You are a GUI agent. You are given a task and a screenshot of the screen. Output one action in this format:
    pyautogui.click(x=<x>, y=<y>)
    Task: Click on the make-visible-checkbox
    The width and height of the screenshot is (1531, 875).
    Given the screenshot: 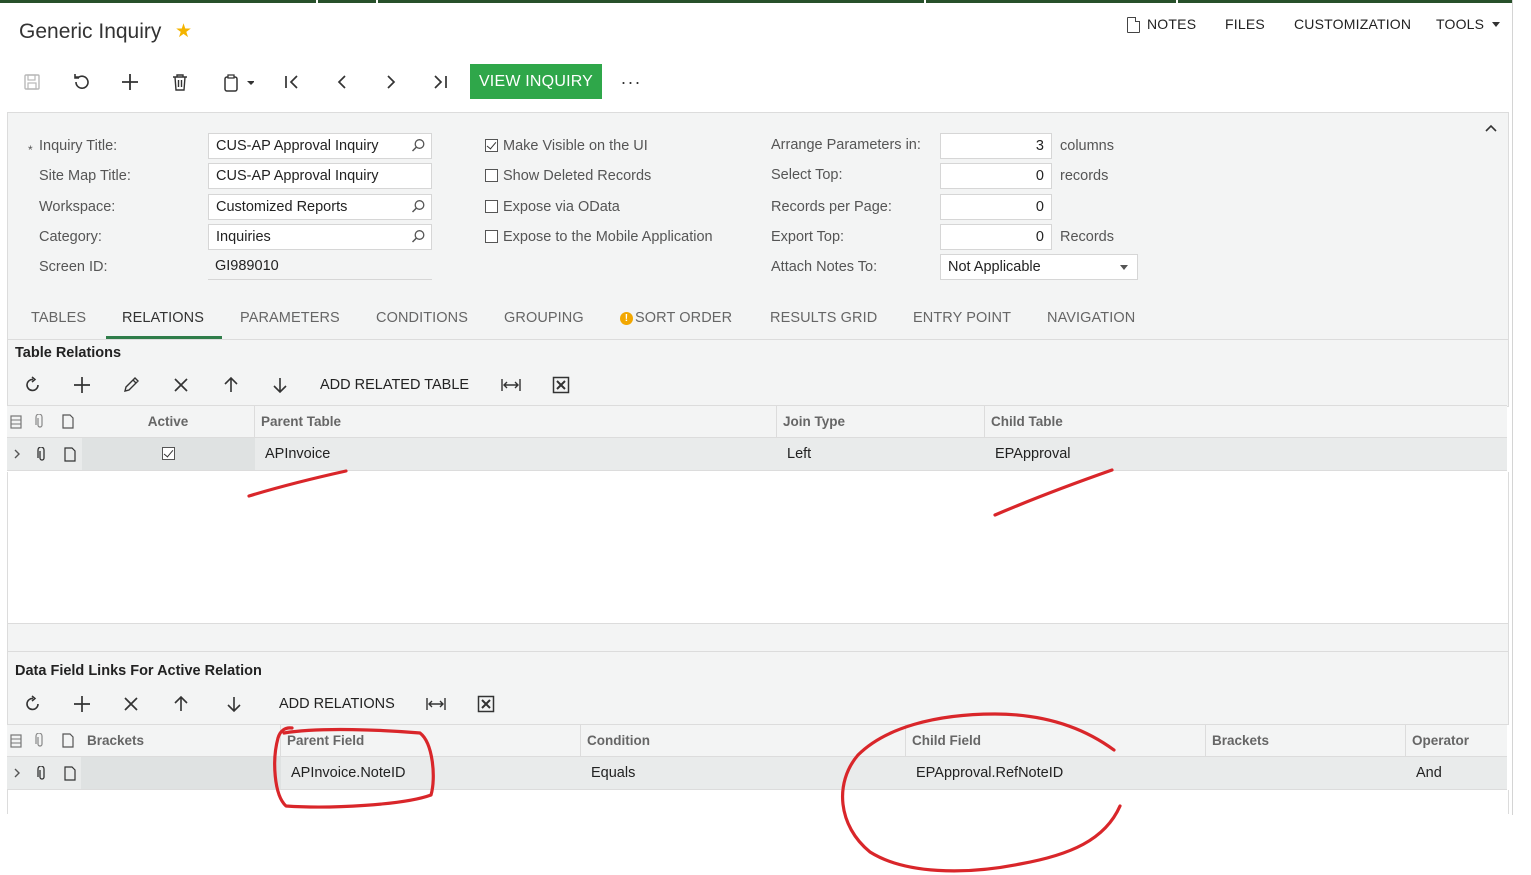 What is the action you would take?
    pyautogui.click(x=491, y=145)
    